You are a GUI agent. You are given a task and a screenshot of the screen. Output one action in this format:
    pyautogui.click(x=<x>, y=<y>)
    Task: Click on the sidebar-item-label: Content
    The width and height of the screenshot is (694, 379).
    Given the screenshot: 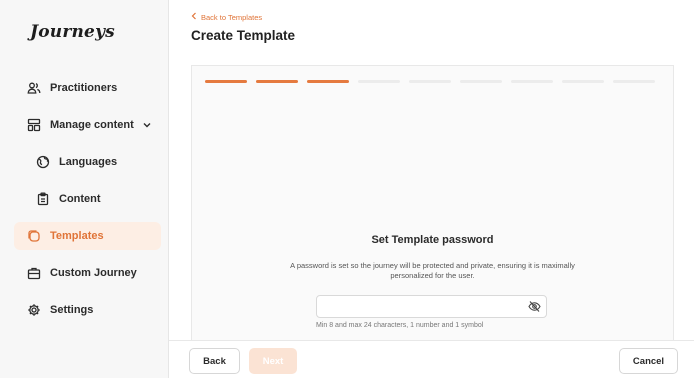 What is the action you would take?
    pyautogui.click(x=80, y=199)
    